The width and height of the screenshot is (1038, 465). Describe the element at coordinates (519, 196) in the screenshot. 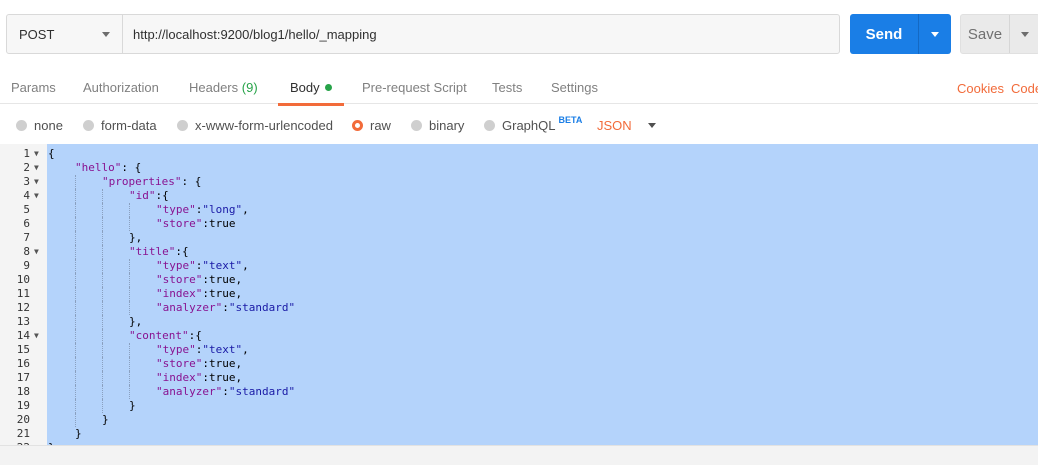

I see `code-line: 4 ▼ "id":{` at that location.